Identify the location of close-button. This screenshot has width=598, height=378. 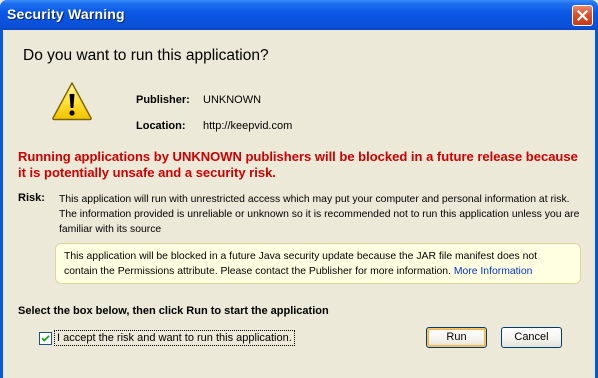
(582, 15).